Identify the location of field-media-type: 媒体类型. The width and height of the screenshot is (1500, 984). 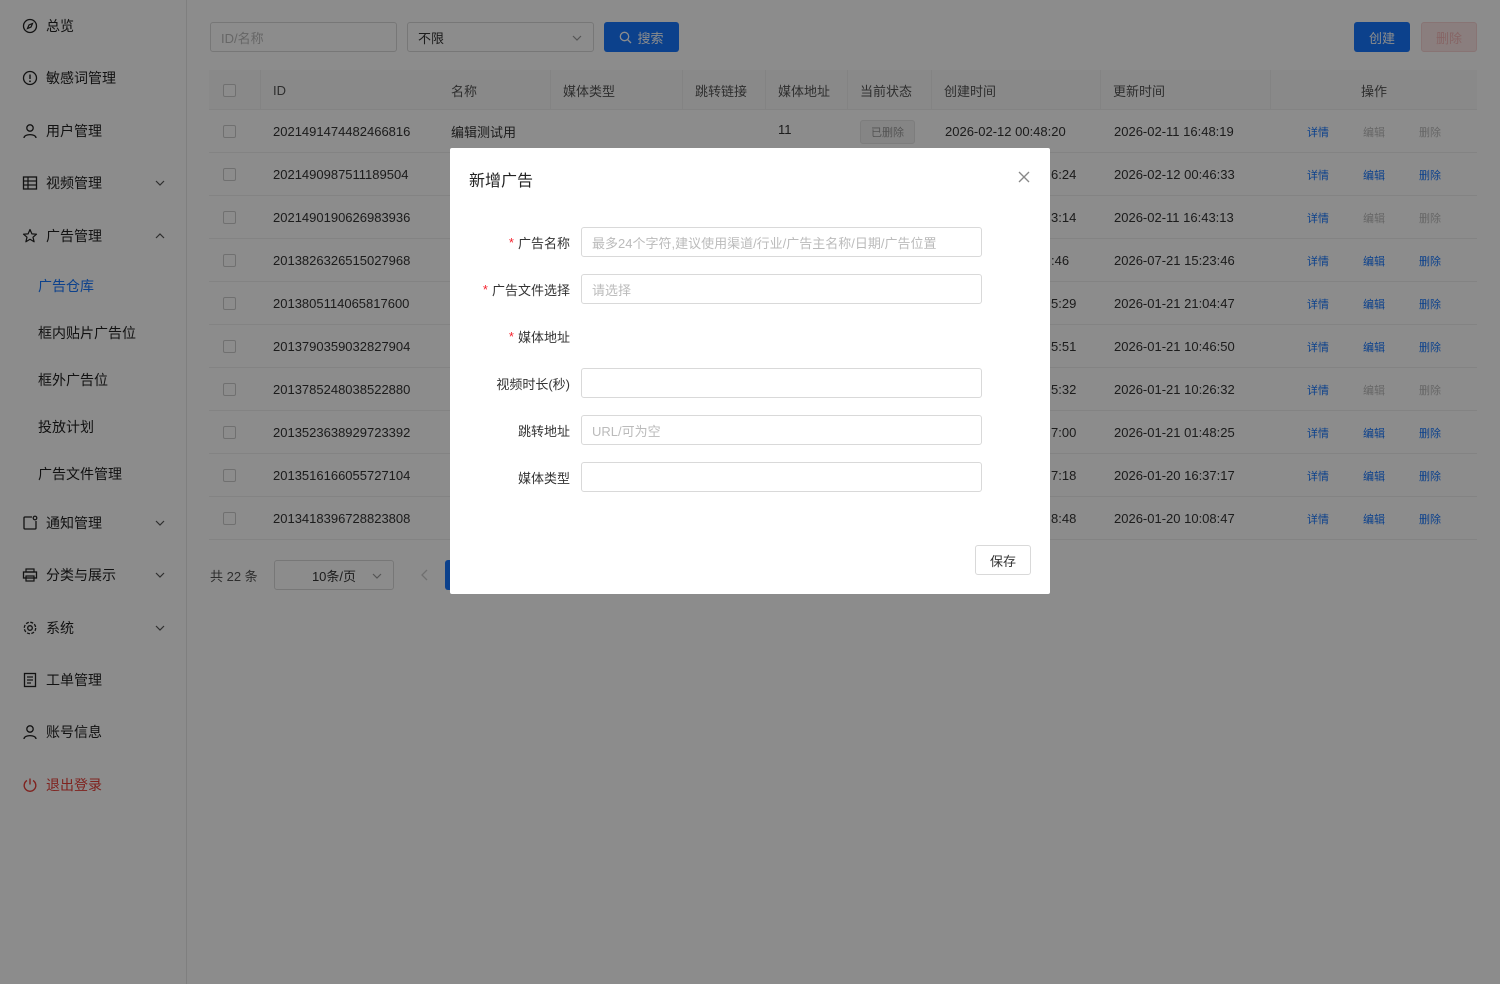
(750, 477).